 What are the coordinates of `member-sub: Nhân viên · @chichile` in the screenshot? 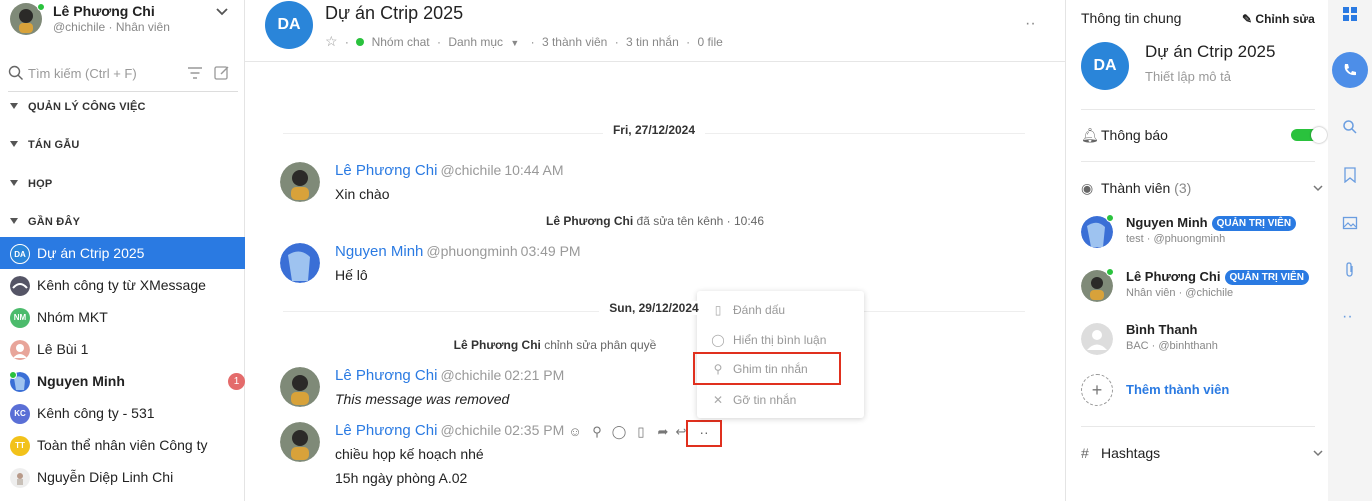 It's located at (1180, 293).